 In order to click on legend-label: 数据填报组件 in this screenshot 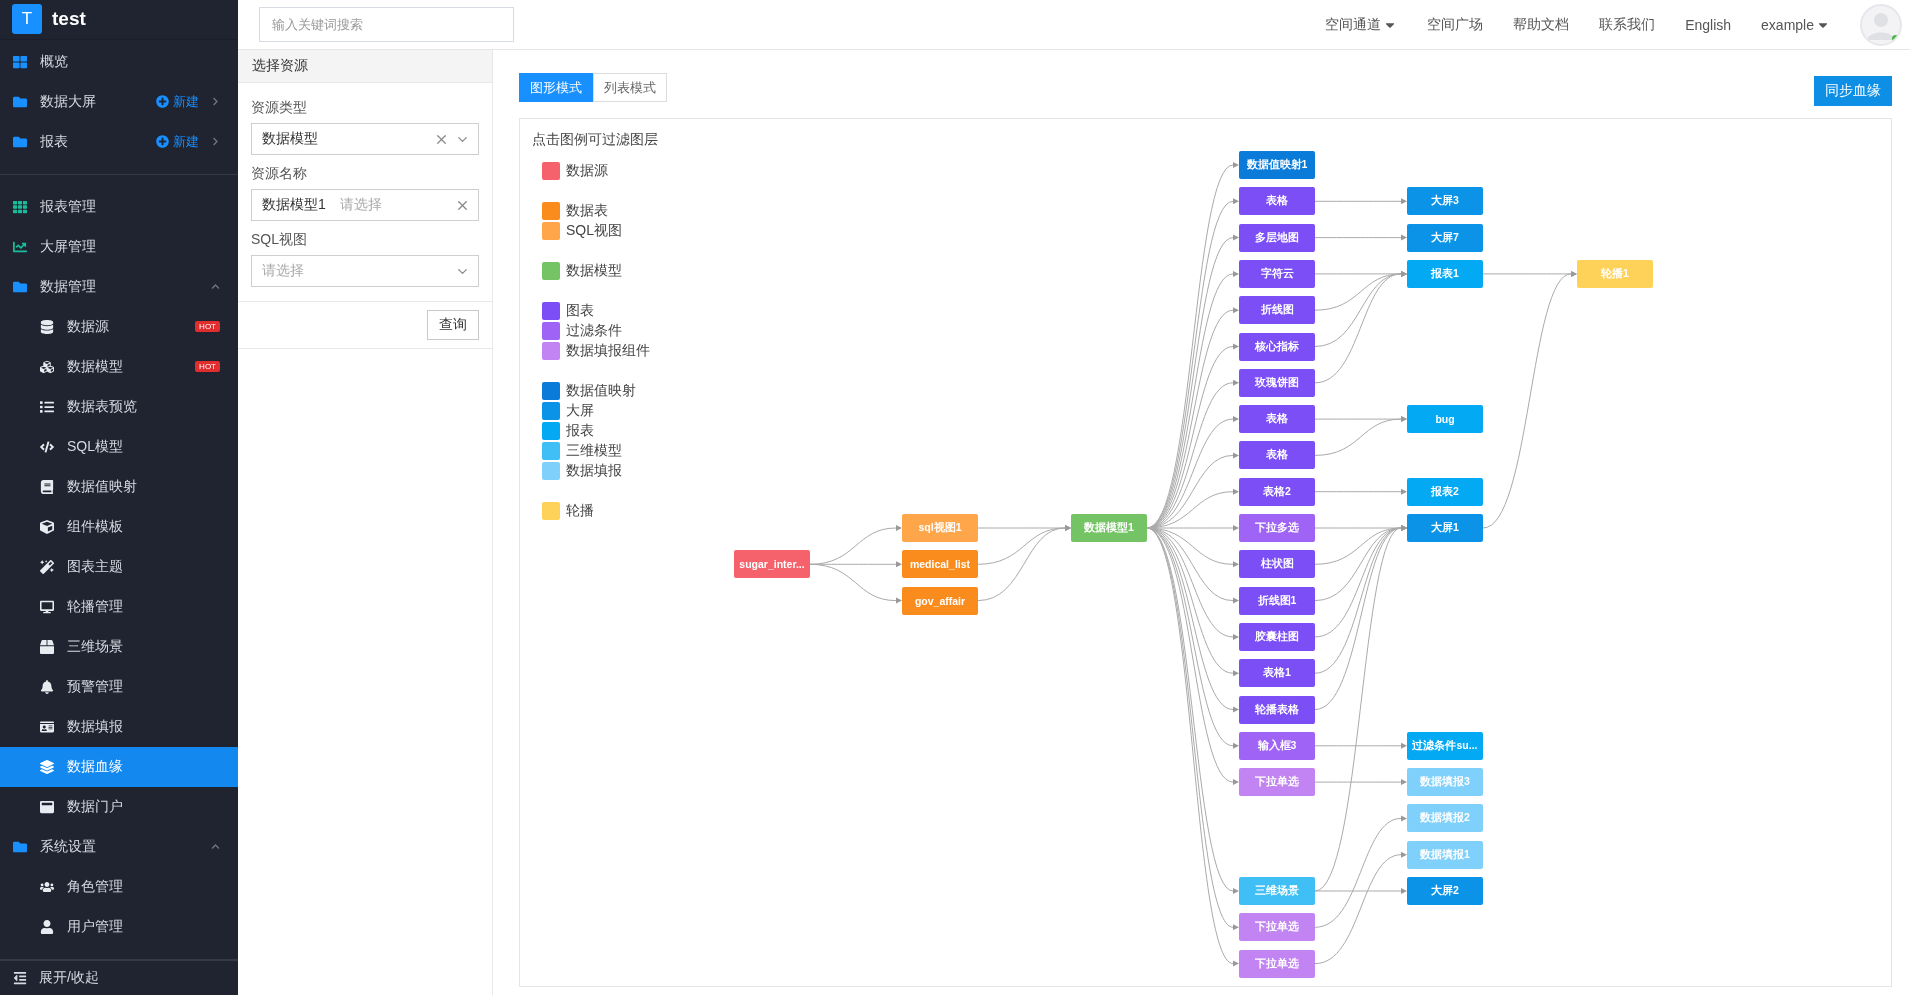, I will do `click(608, 351)`.